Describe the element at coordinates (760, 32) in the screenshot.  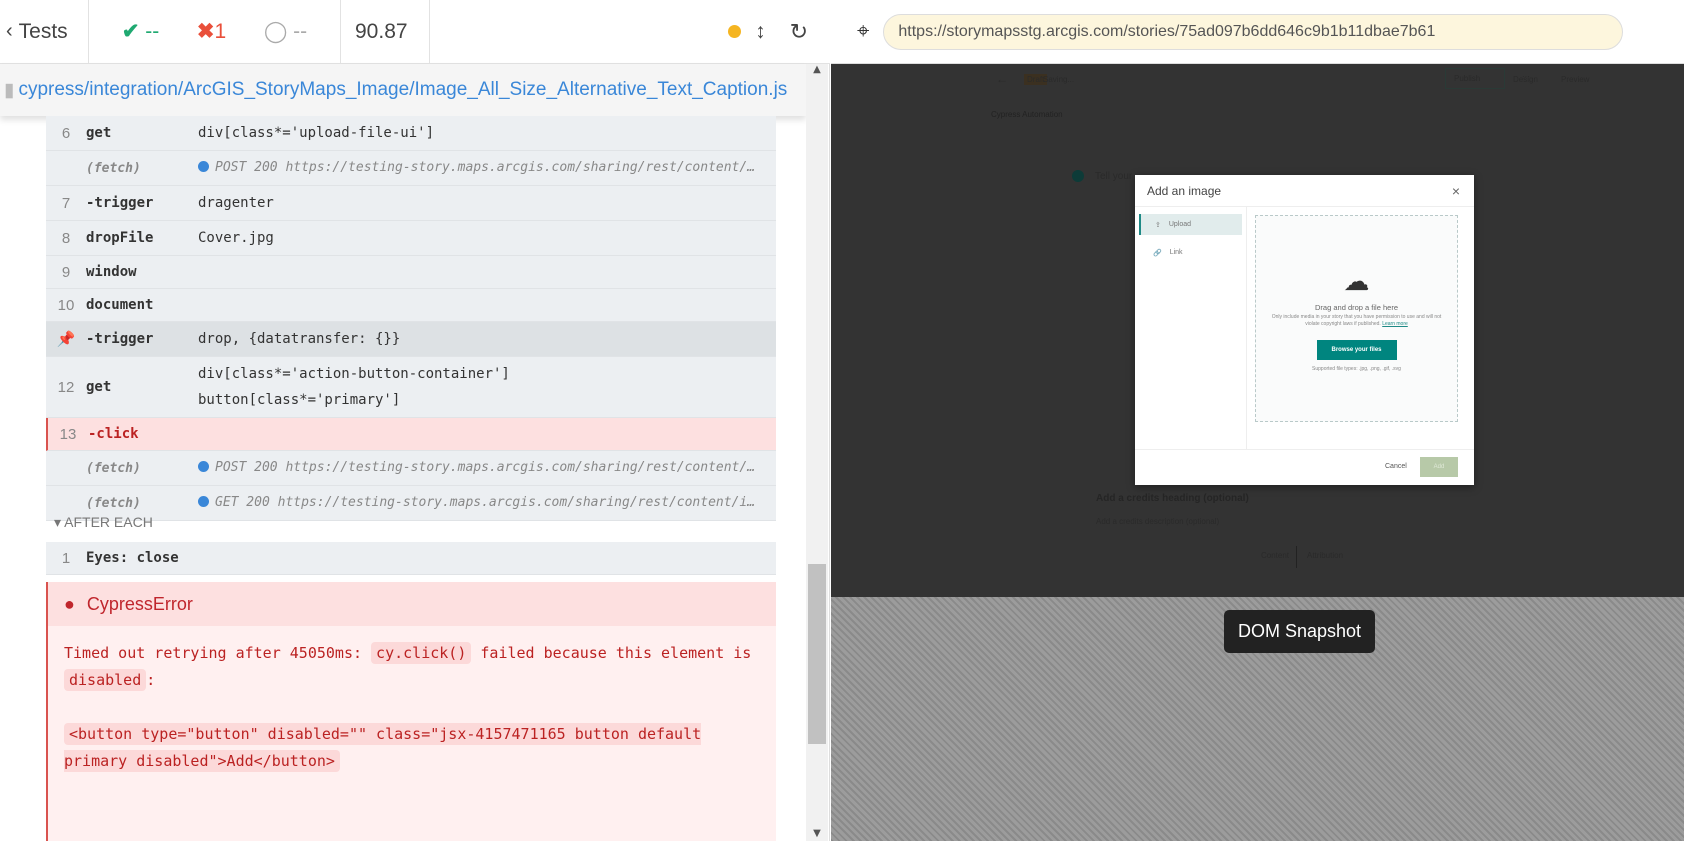
I see `resize-icon: ↕` at that location.